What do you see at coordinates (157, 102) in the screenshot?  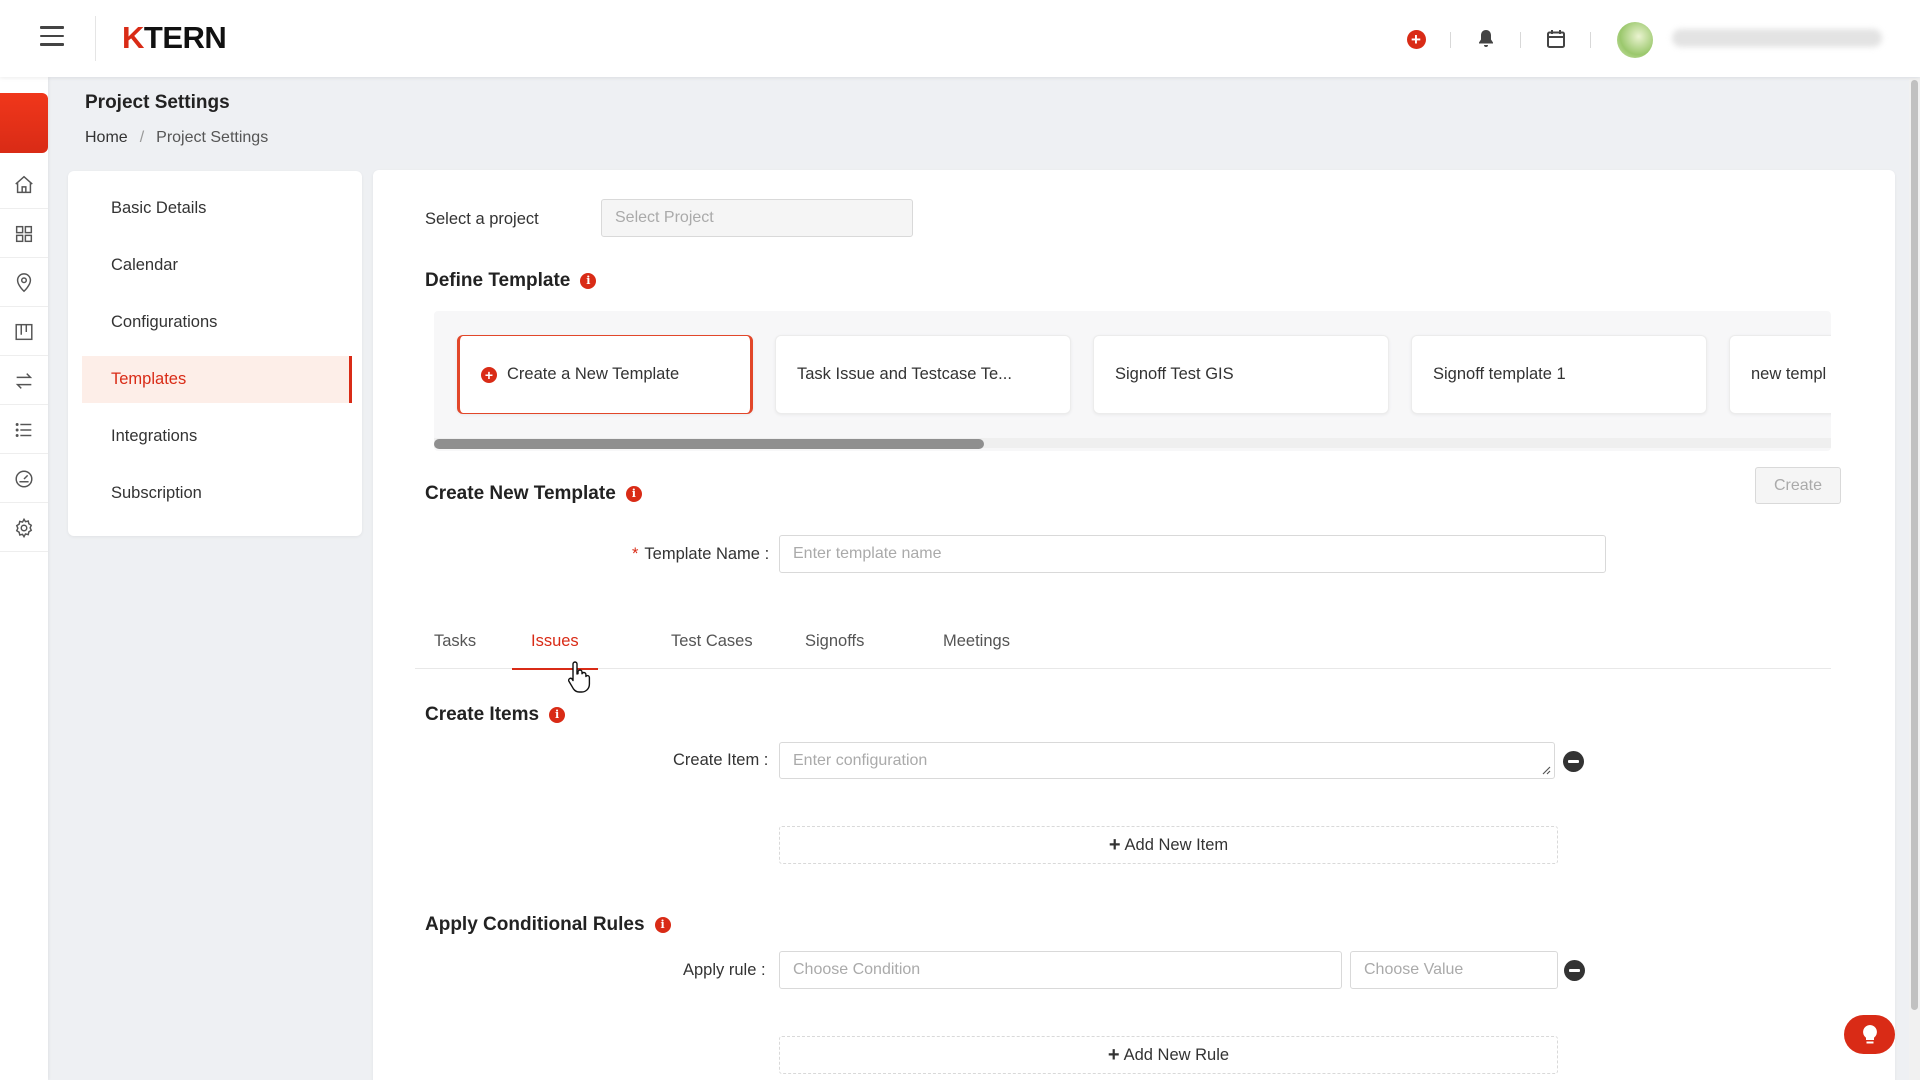 I see `page-title: Project Settings` at bounding box center [157, 102].